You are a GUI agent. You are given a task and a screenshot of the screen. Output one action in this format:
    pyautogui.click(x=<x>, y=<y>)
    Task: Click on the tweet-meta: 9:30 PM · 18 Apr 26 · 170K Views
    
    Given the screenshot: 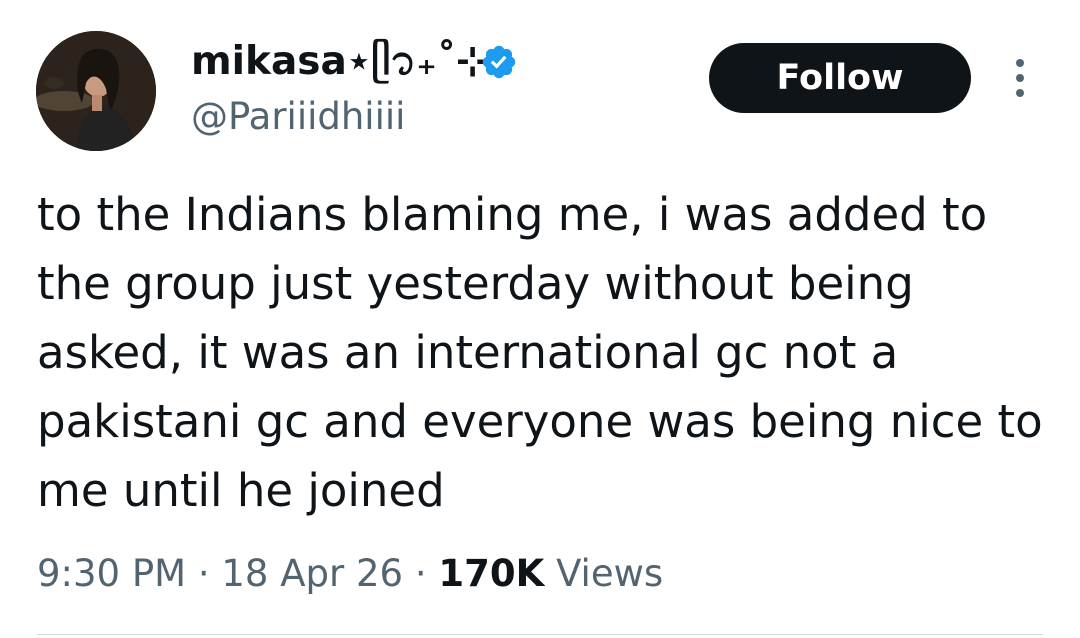 What is the action you would take?
    pyautogui.click(x=350, y=574)
    